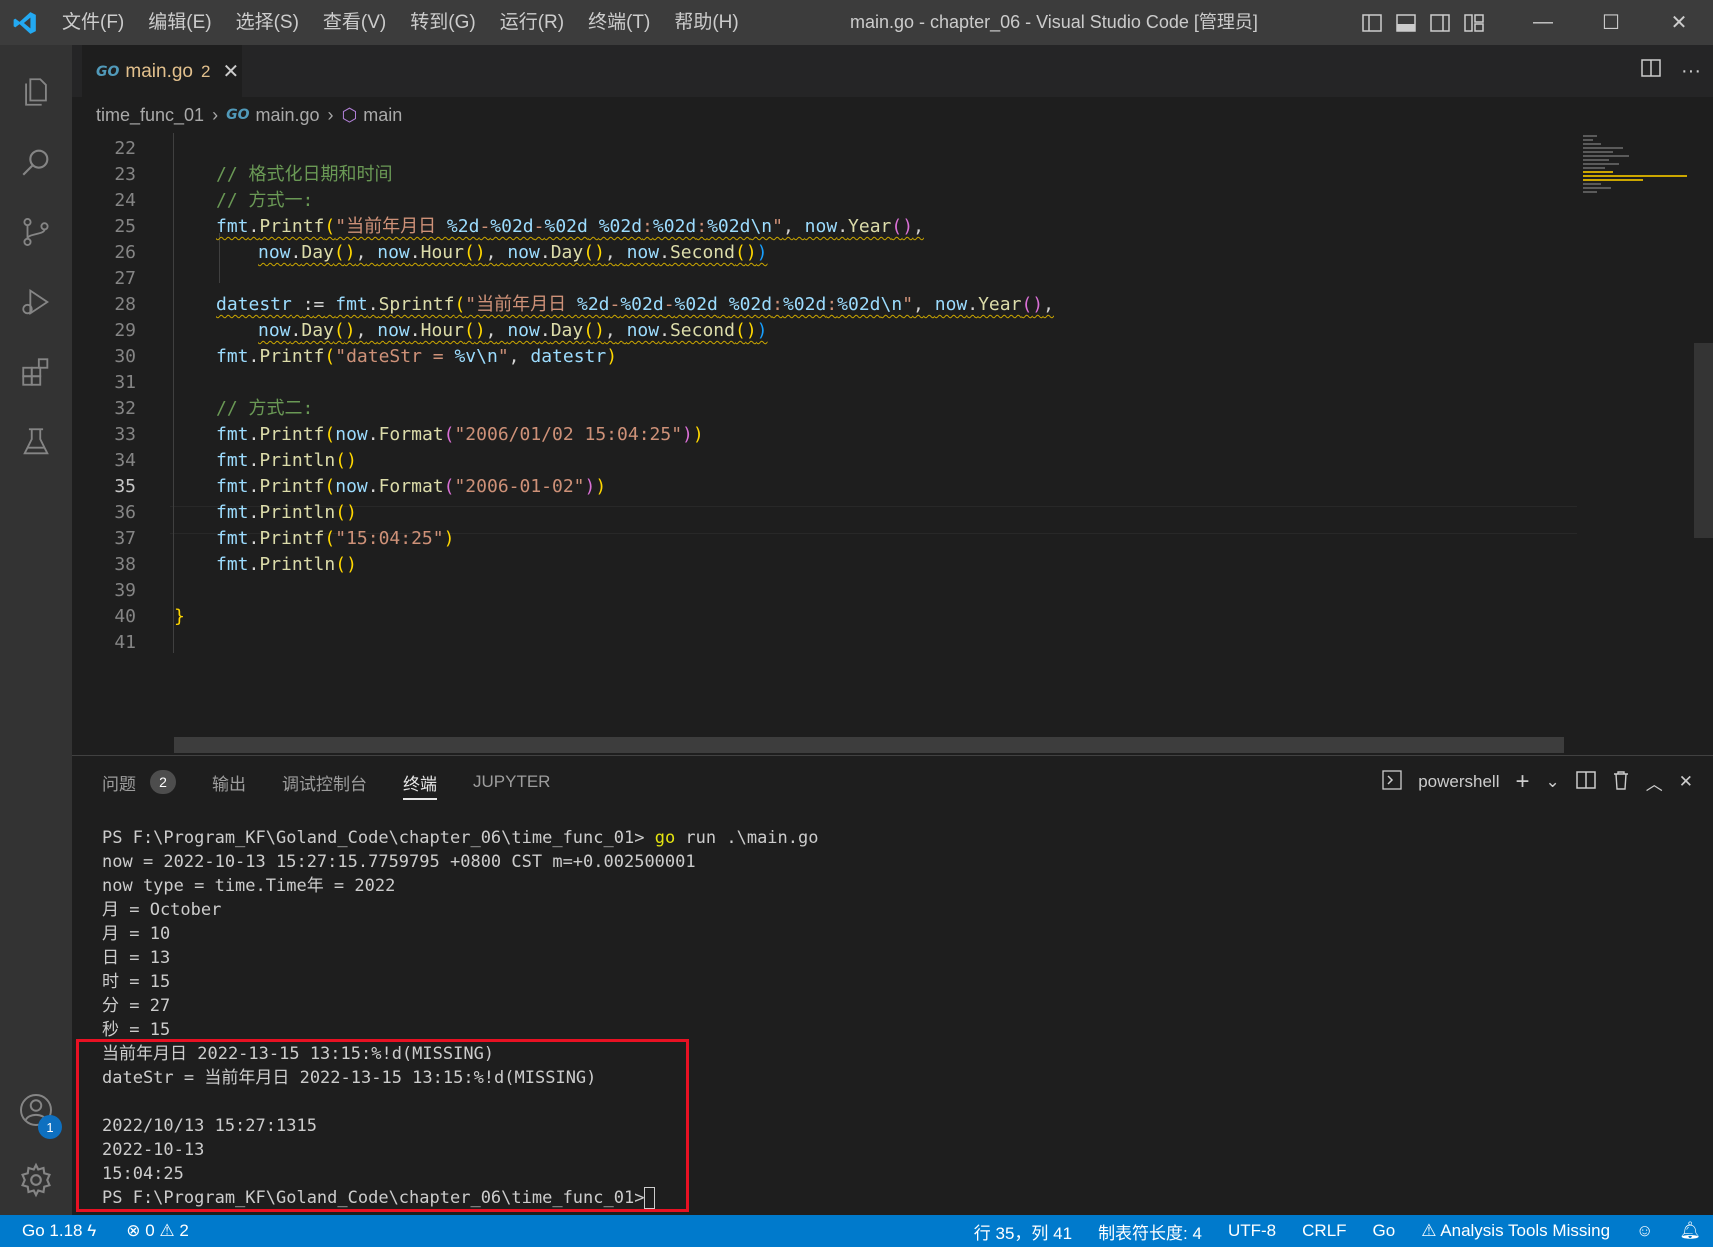 This screenshot has width=1713, height=1247. Describe the element at coordinates (822, 409) in the screenshot. I see `code-line: 32 // 方式二:` at that location.